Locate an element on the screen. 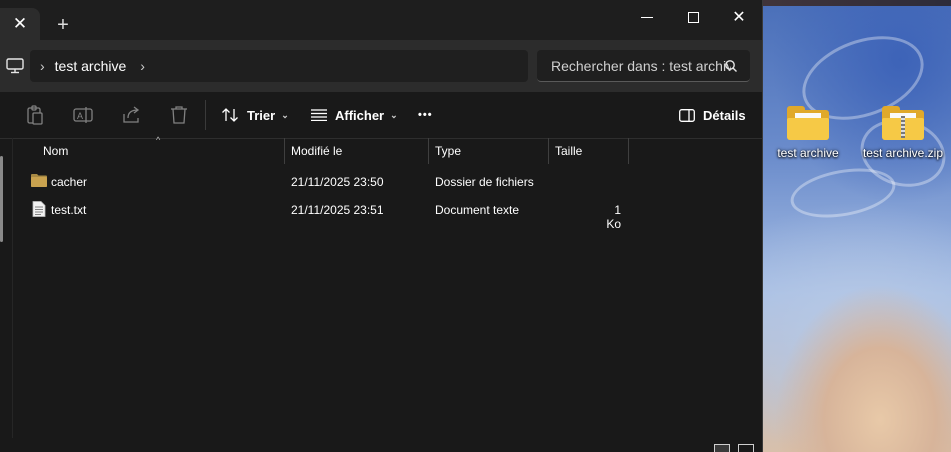  maximize-icon is located at coordinates (693, 17).